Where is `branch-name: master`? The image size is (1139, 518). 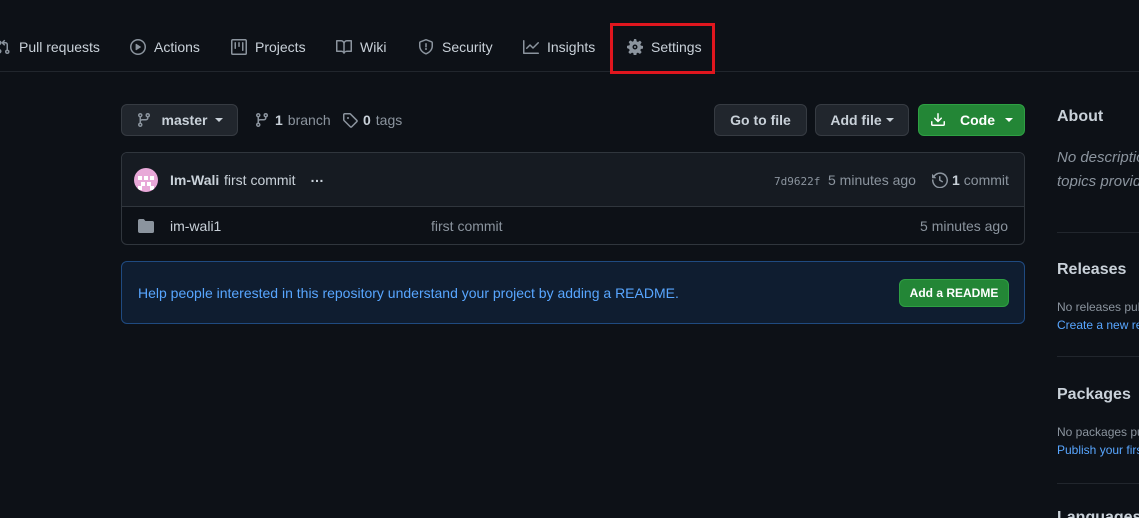 branch-name: master is located at coordinates (184, 120).